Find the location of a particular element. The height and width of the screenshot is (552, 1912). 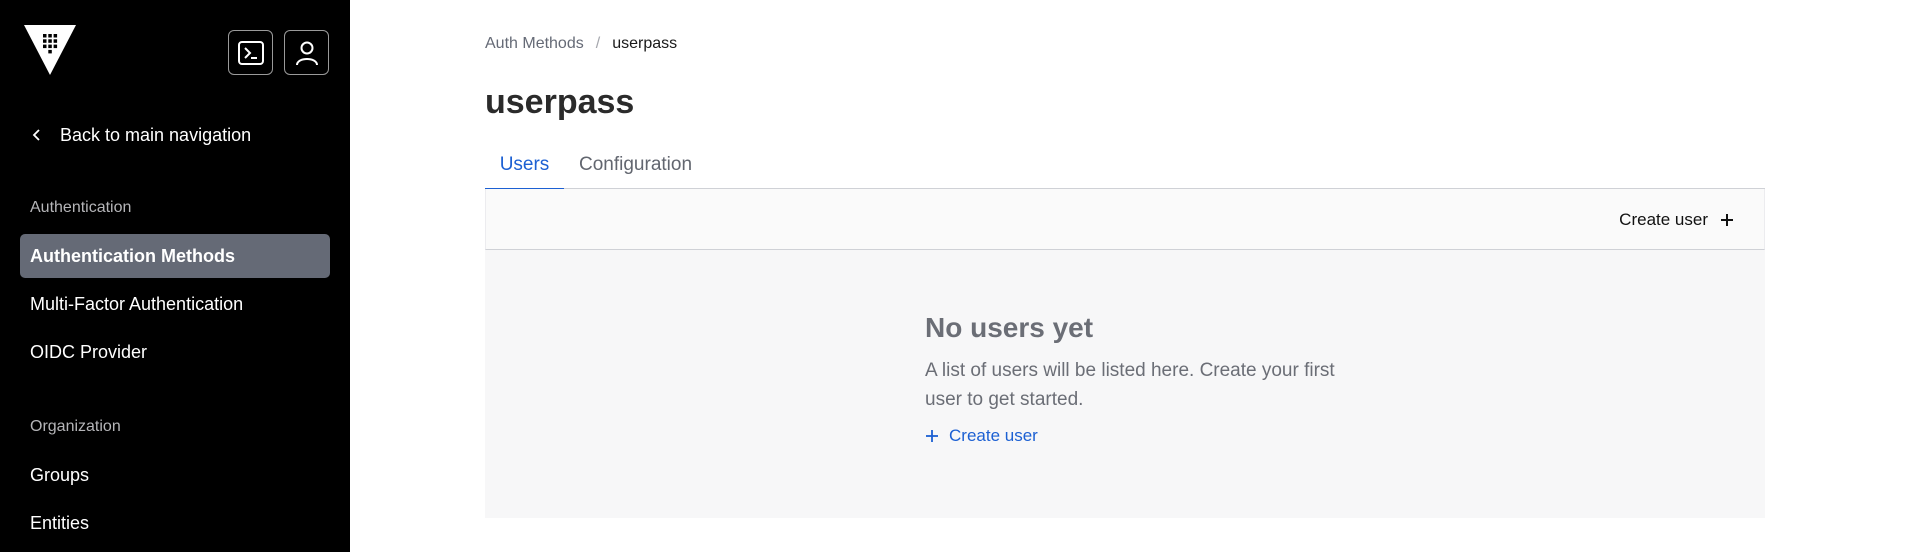

sidebar-item-entities: Entities is located at coordinates (175, 523).